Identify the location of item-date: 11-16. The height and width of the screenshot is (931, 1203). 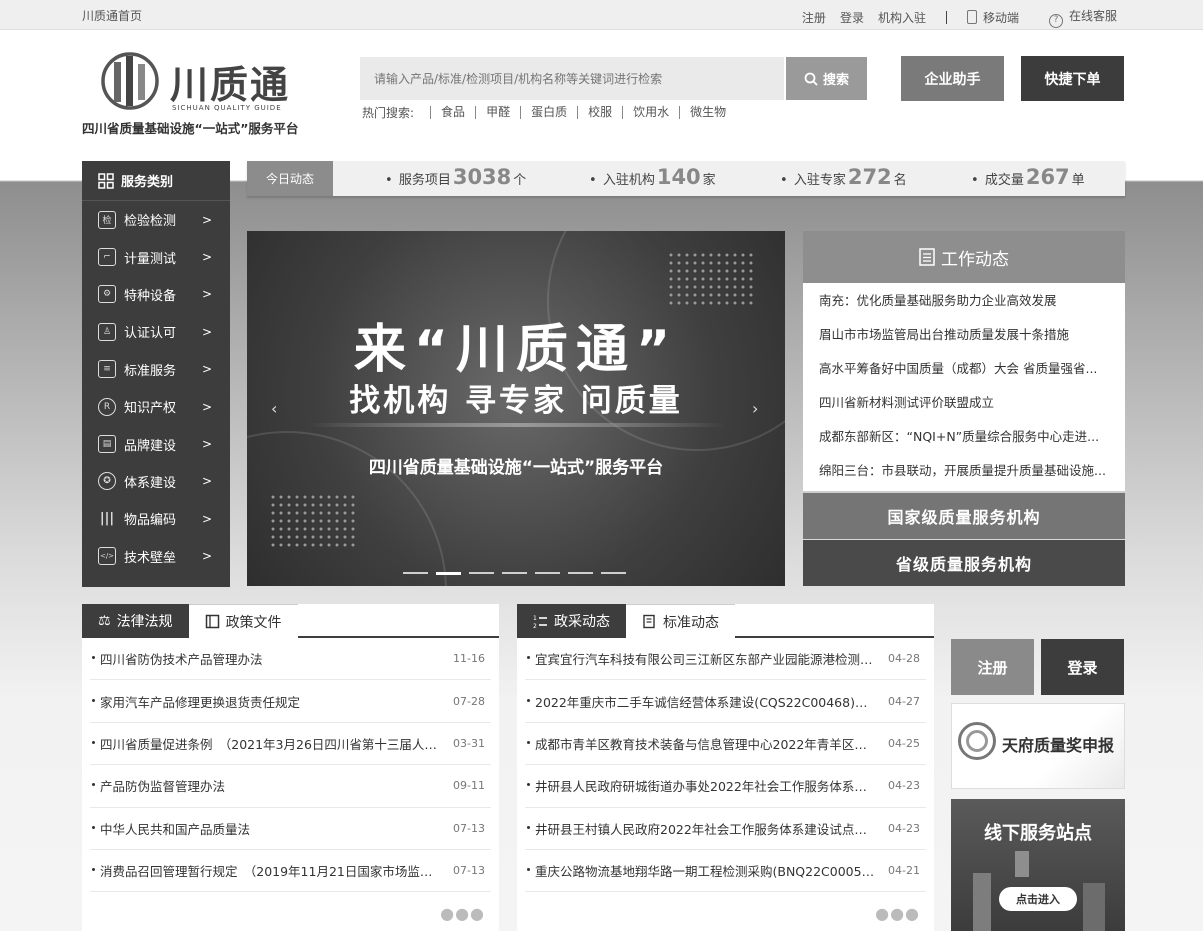
(469, 659).